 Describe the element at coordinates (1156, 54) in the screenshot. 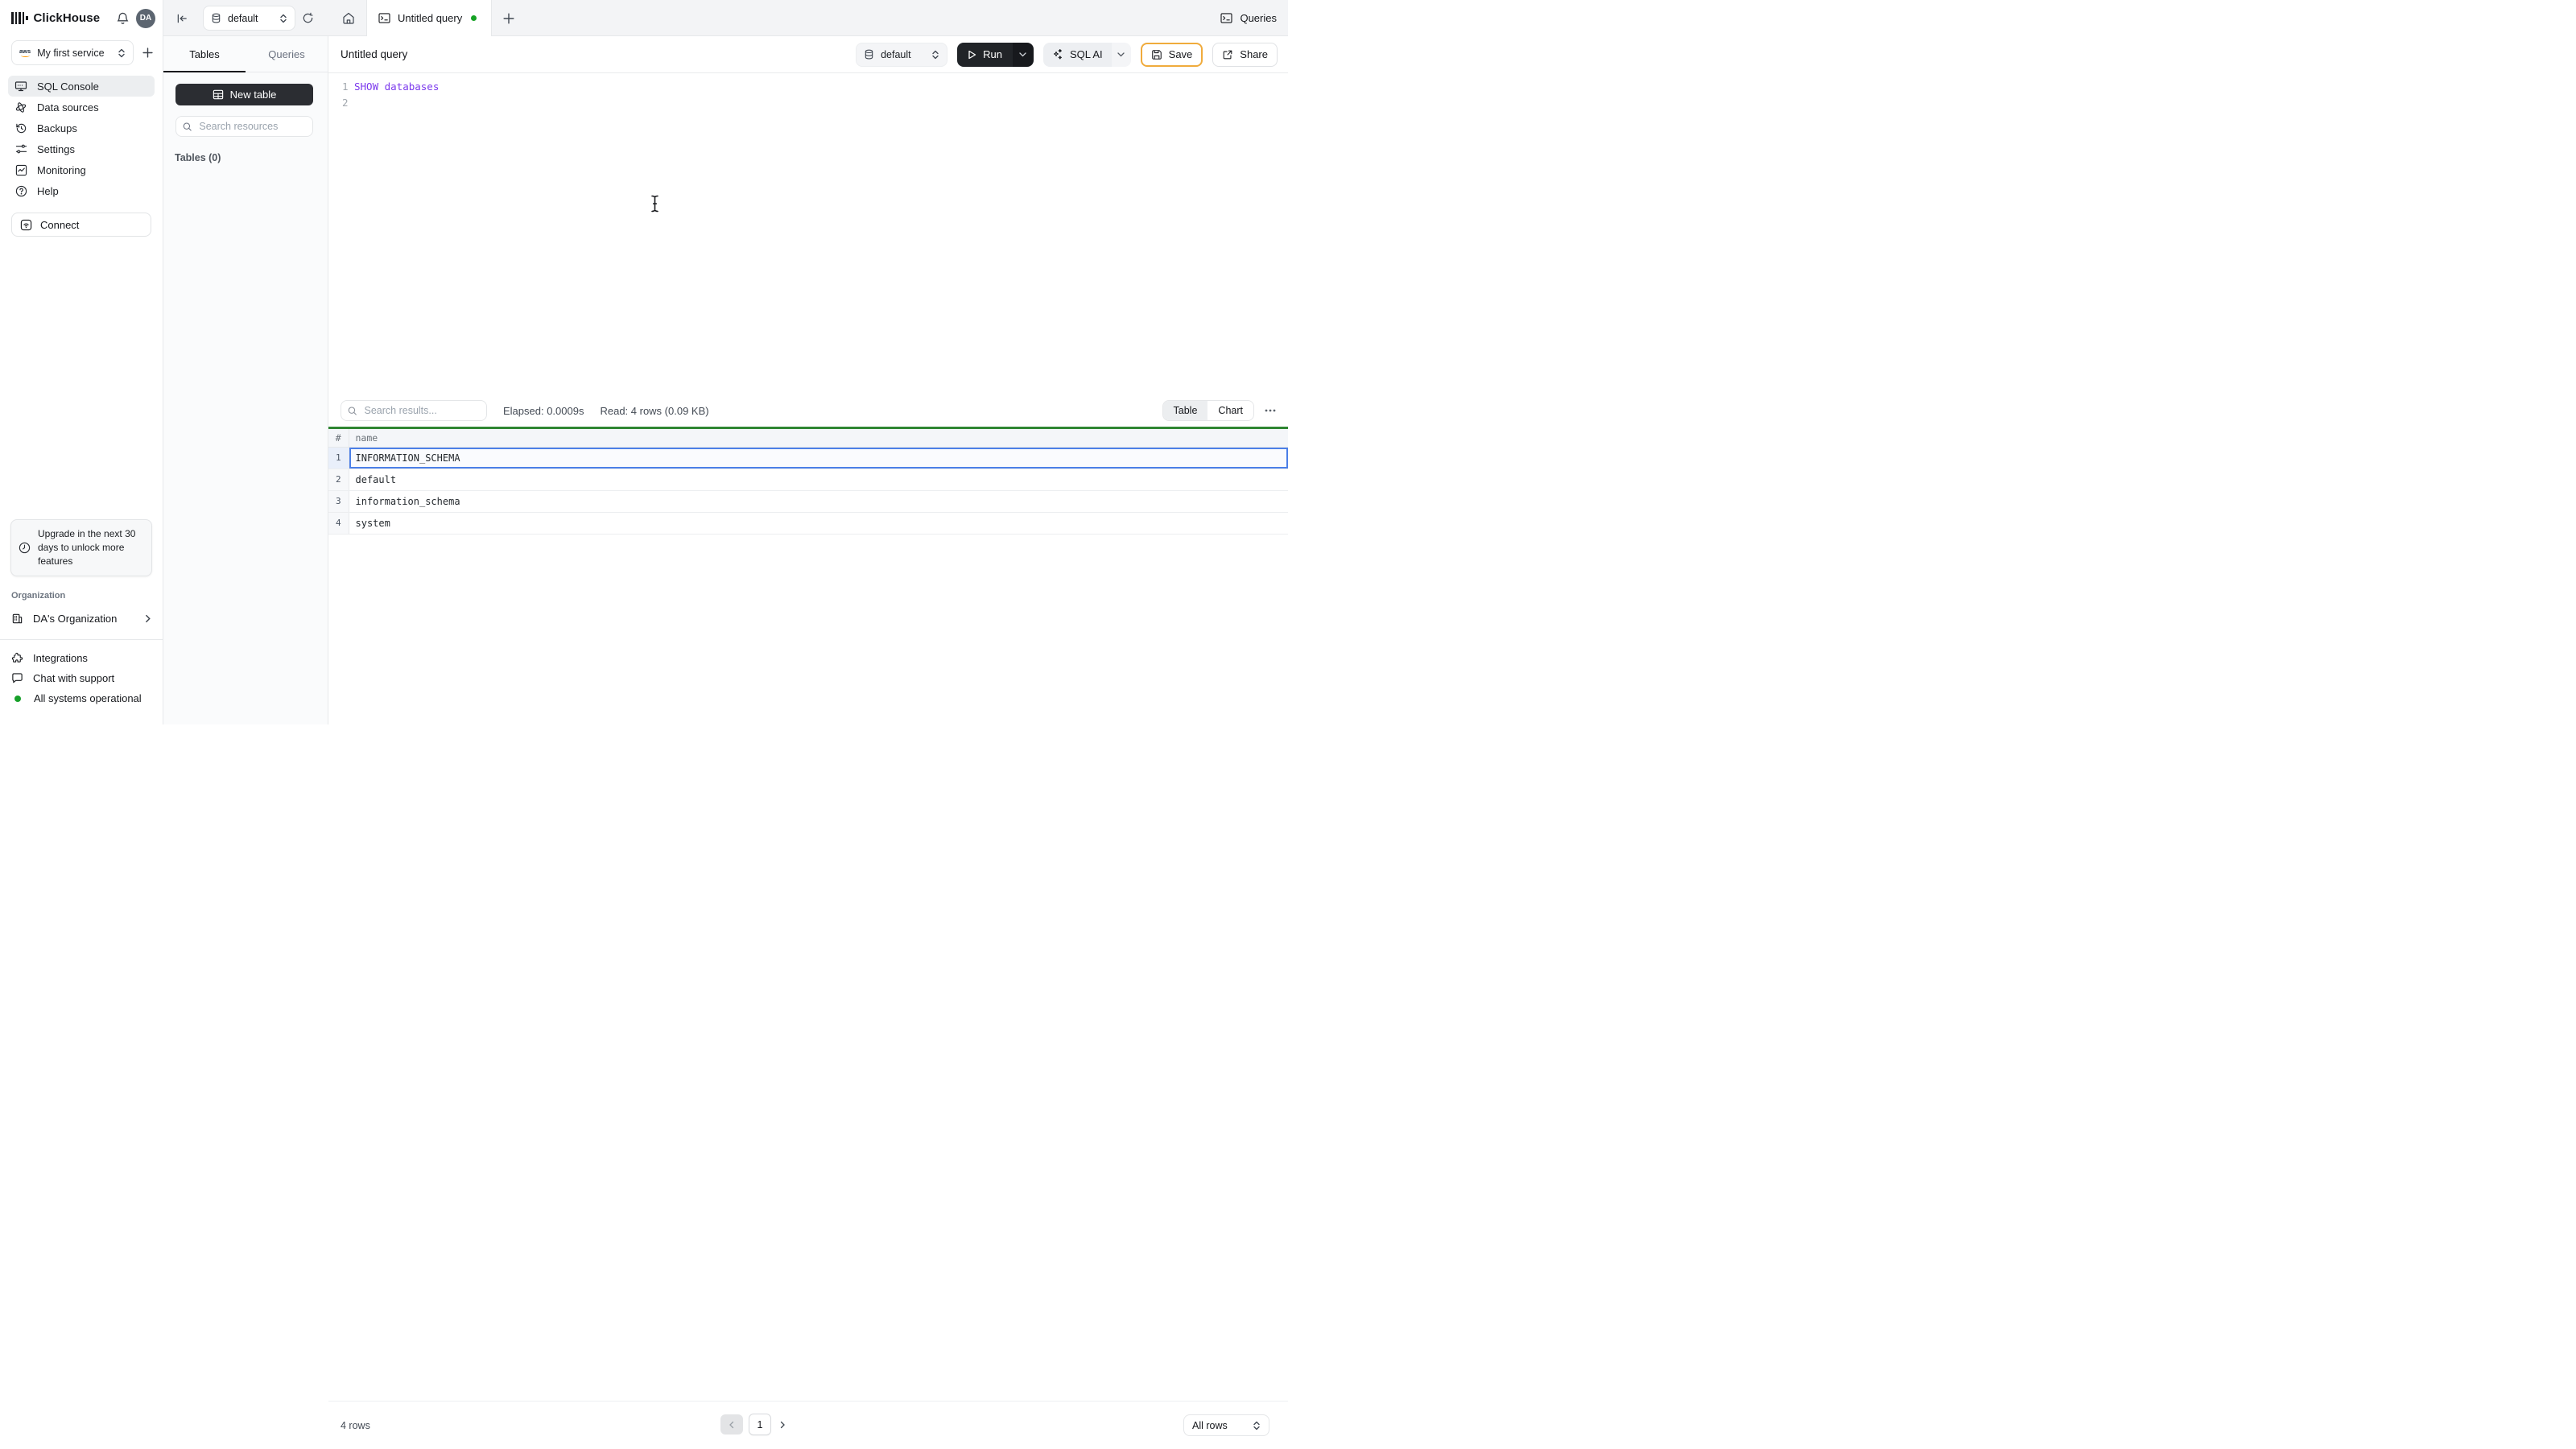

I see `save-icon` at that location.